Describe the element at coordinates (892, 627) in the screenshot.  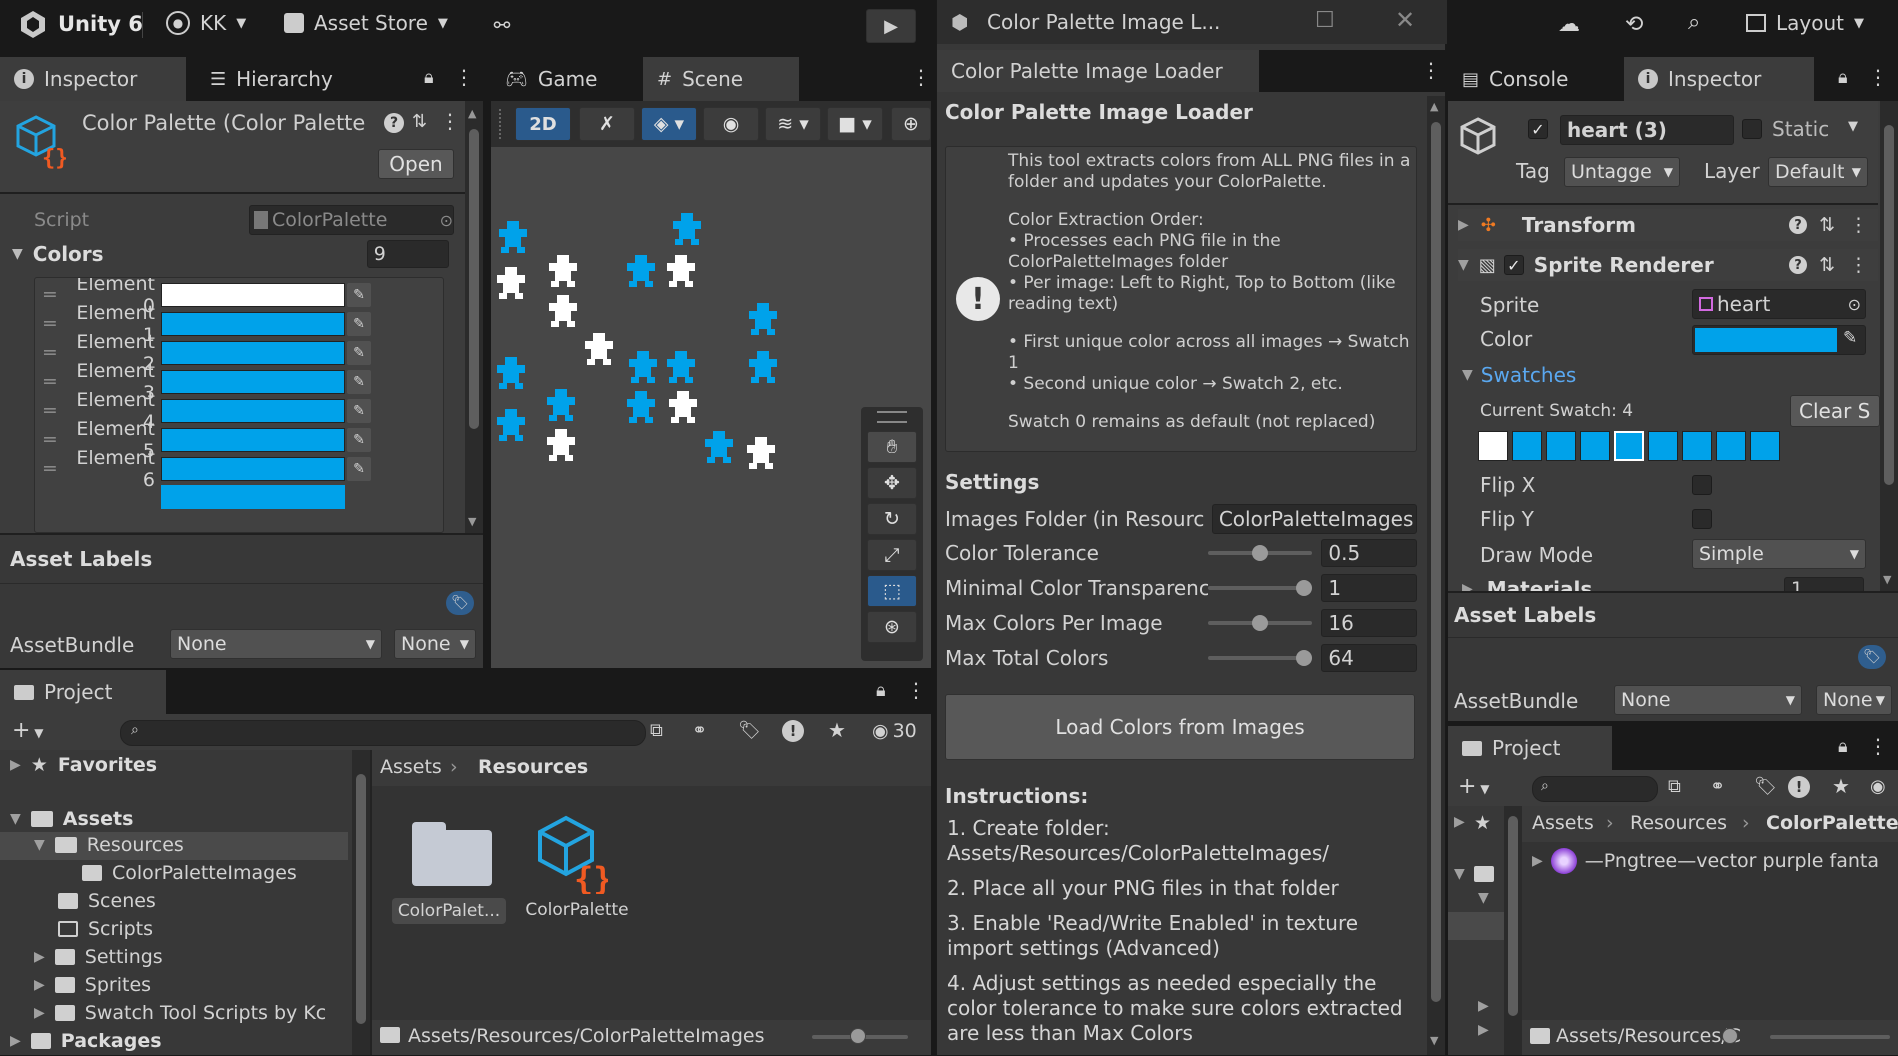
I see `transform-tool-button: ⊛` at that location.